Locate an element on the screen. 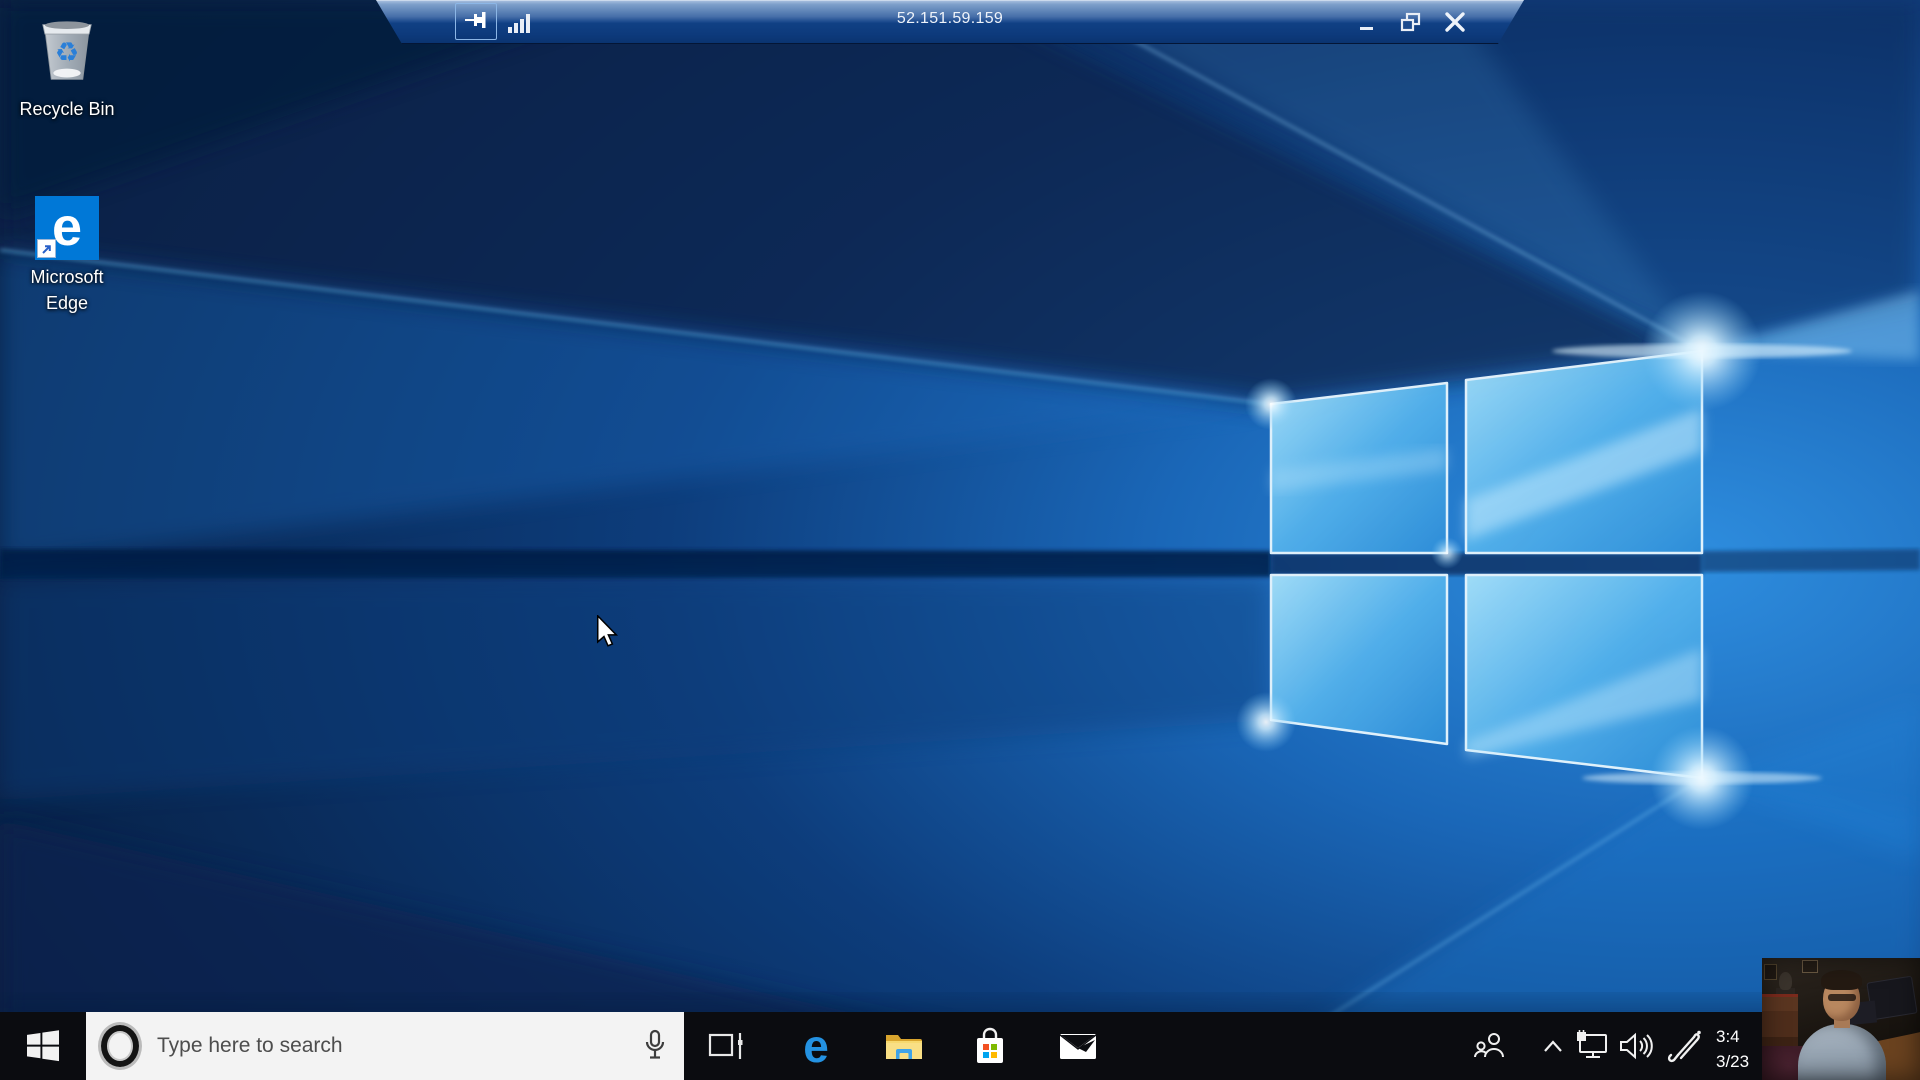 This screenshot has width=1920, height=1080. mouse-cursor is located at coordinates (607, 631).